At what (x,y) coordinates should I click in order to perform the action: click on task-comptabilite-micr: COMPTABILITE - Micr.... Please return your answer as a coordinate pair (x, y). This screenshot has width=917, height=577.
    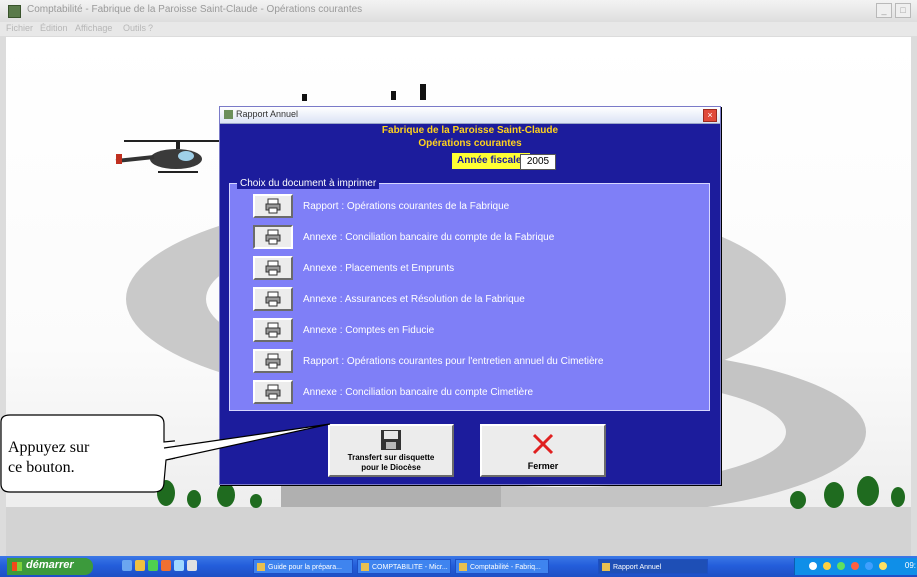
    Looking at the image, I should click on (404, 566).